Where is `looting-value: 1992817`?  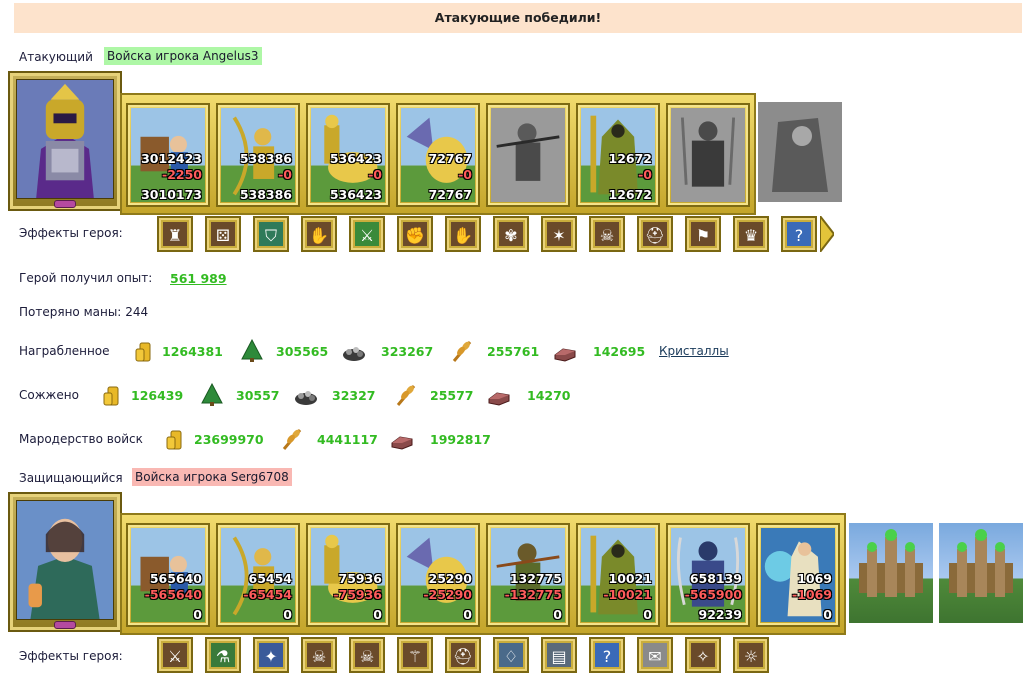 looting-value: 1992817 is located at coordinates (460, 439).